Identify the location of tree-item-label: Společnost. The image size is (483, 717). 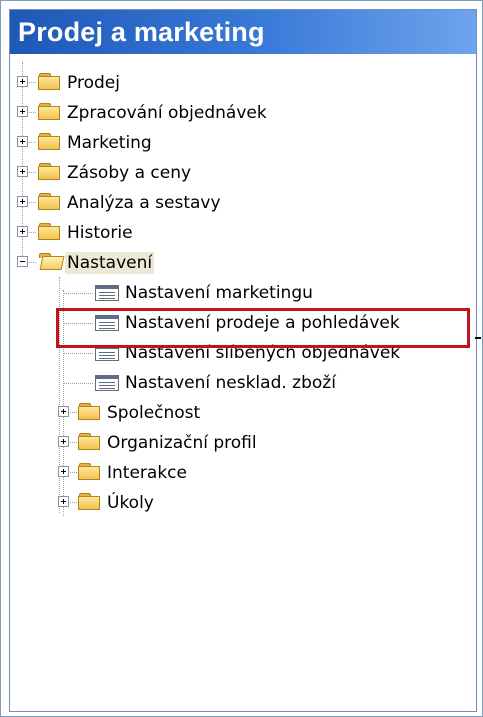
(154, 413).